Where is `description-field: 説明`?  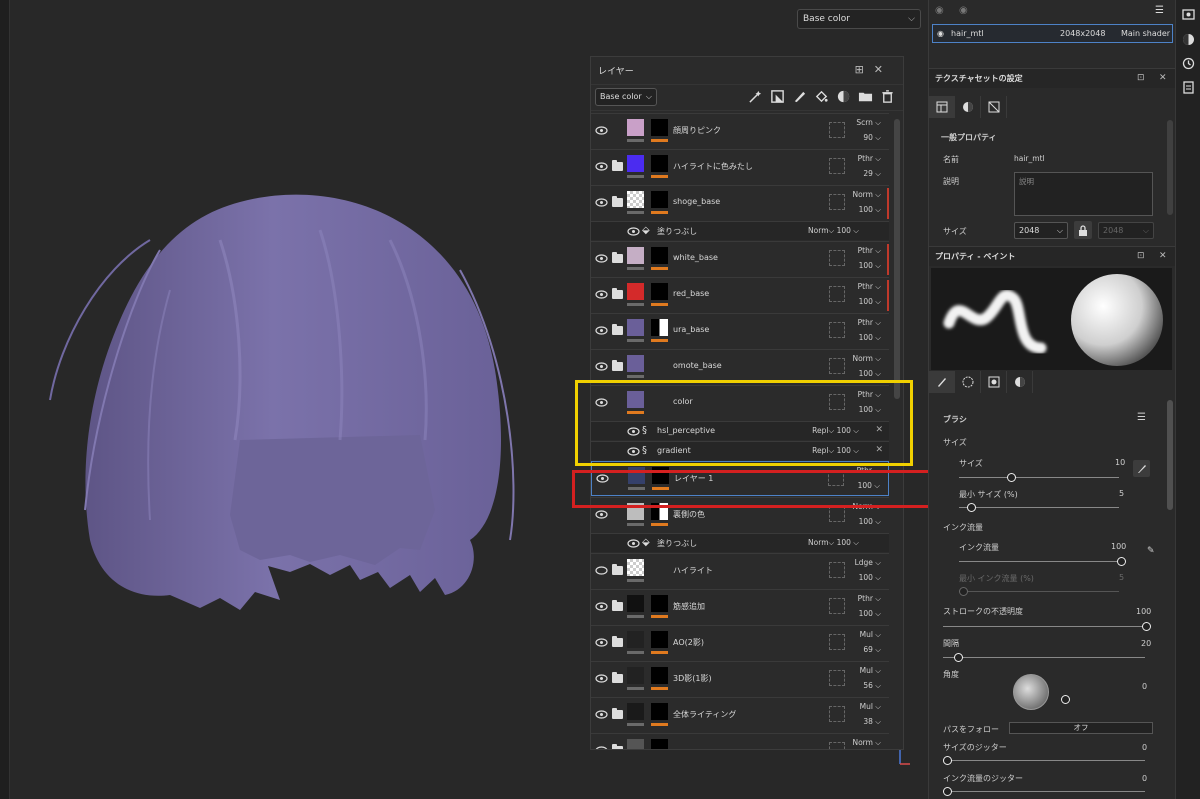 description-field: 説明 is located at coordinates (1083, 194).